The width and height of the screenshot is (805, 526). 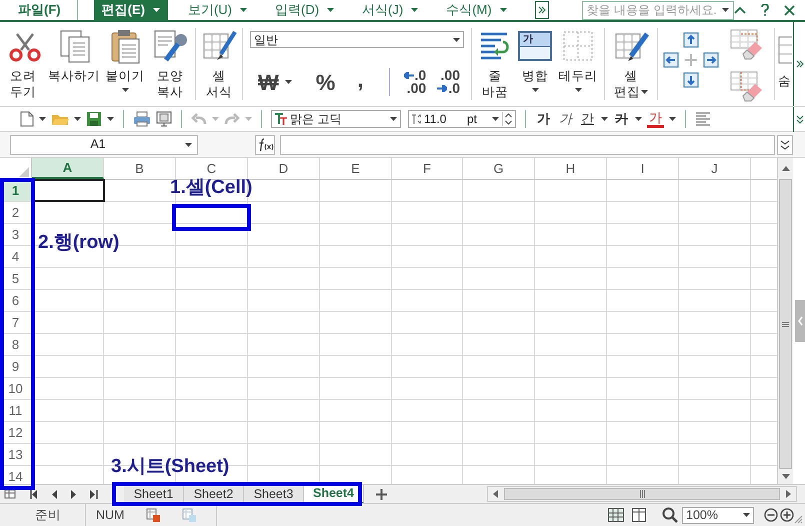 What do you see at coordinates (543, 119) in the screenshot?
I see `bold-button: 가` at bounding box center [543, 119].